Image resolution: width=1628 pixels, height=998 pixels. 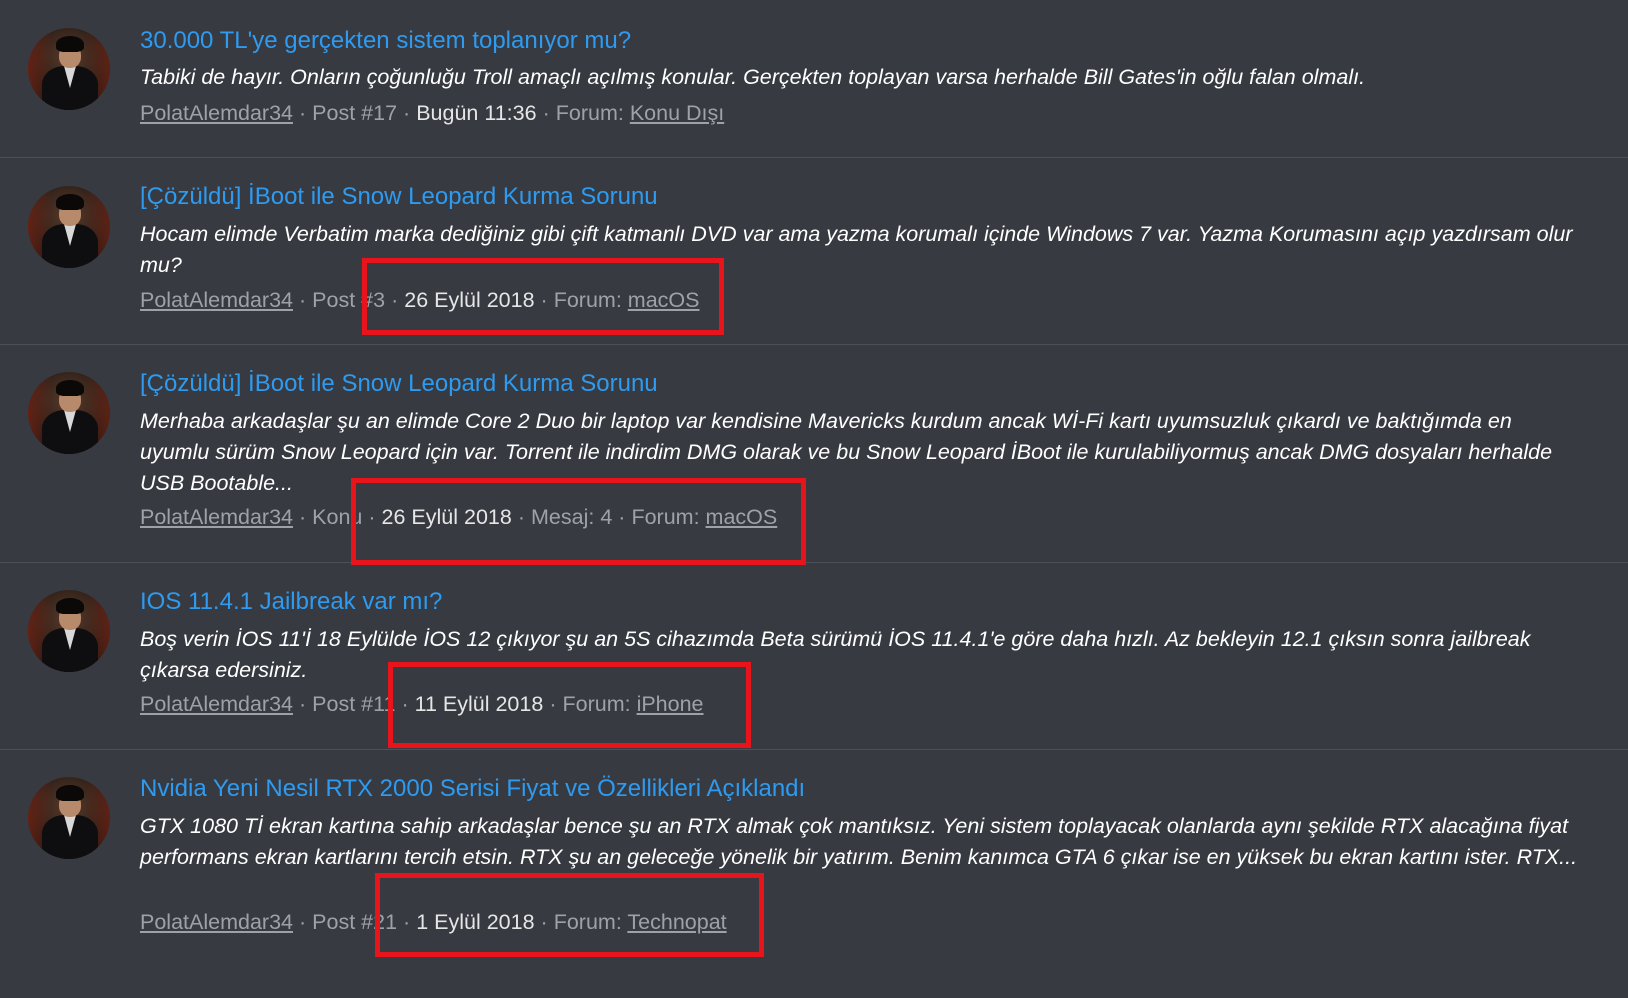 What do you see at coordinates (676, 922) in the screenshot?
I see `forum-link: Technopat` at bounding box center [676, 922].